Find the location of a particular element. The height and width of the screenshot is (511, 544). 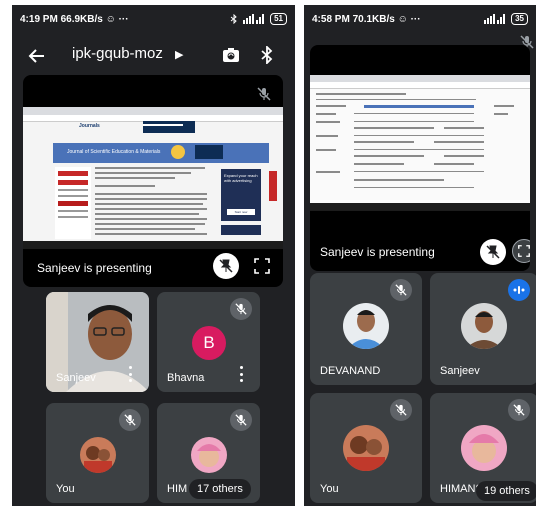

status-time-speed: 4:58 PM 70.1KB/s ☺ ··· is located at coordinates (366, 19).